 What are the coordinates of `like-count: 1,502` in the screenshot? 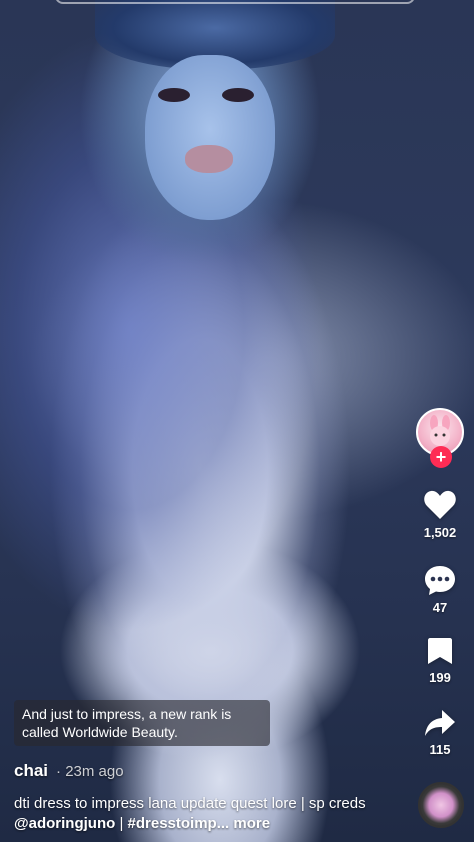 It's located at (440, 532).